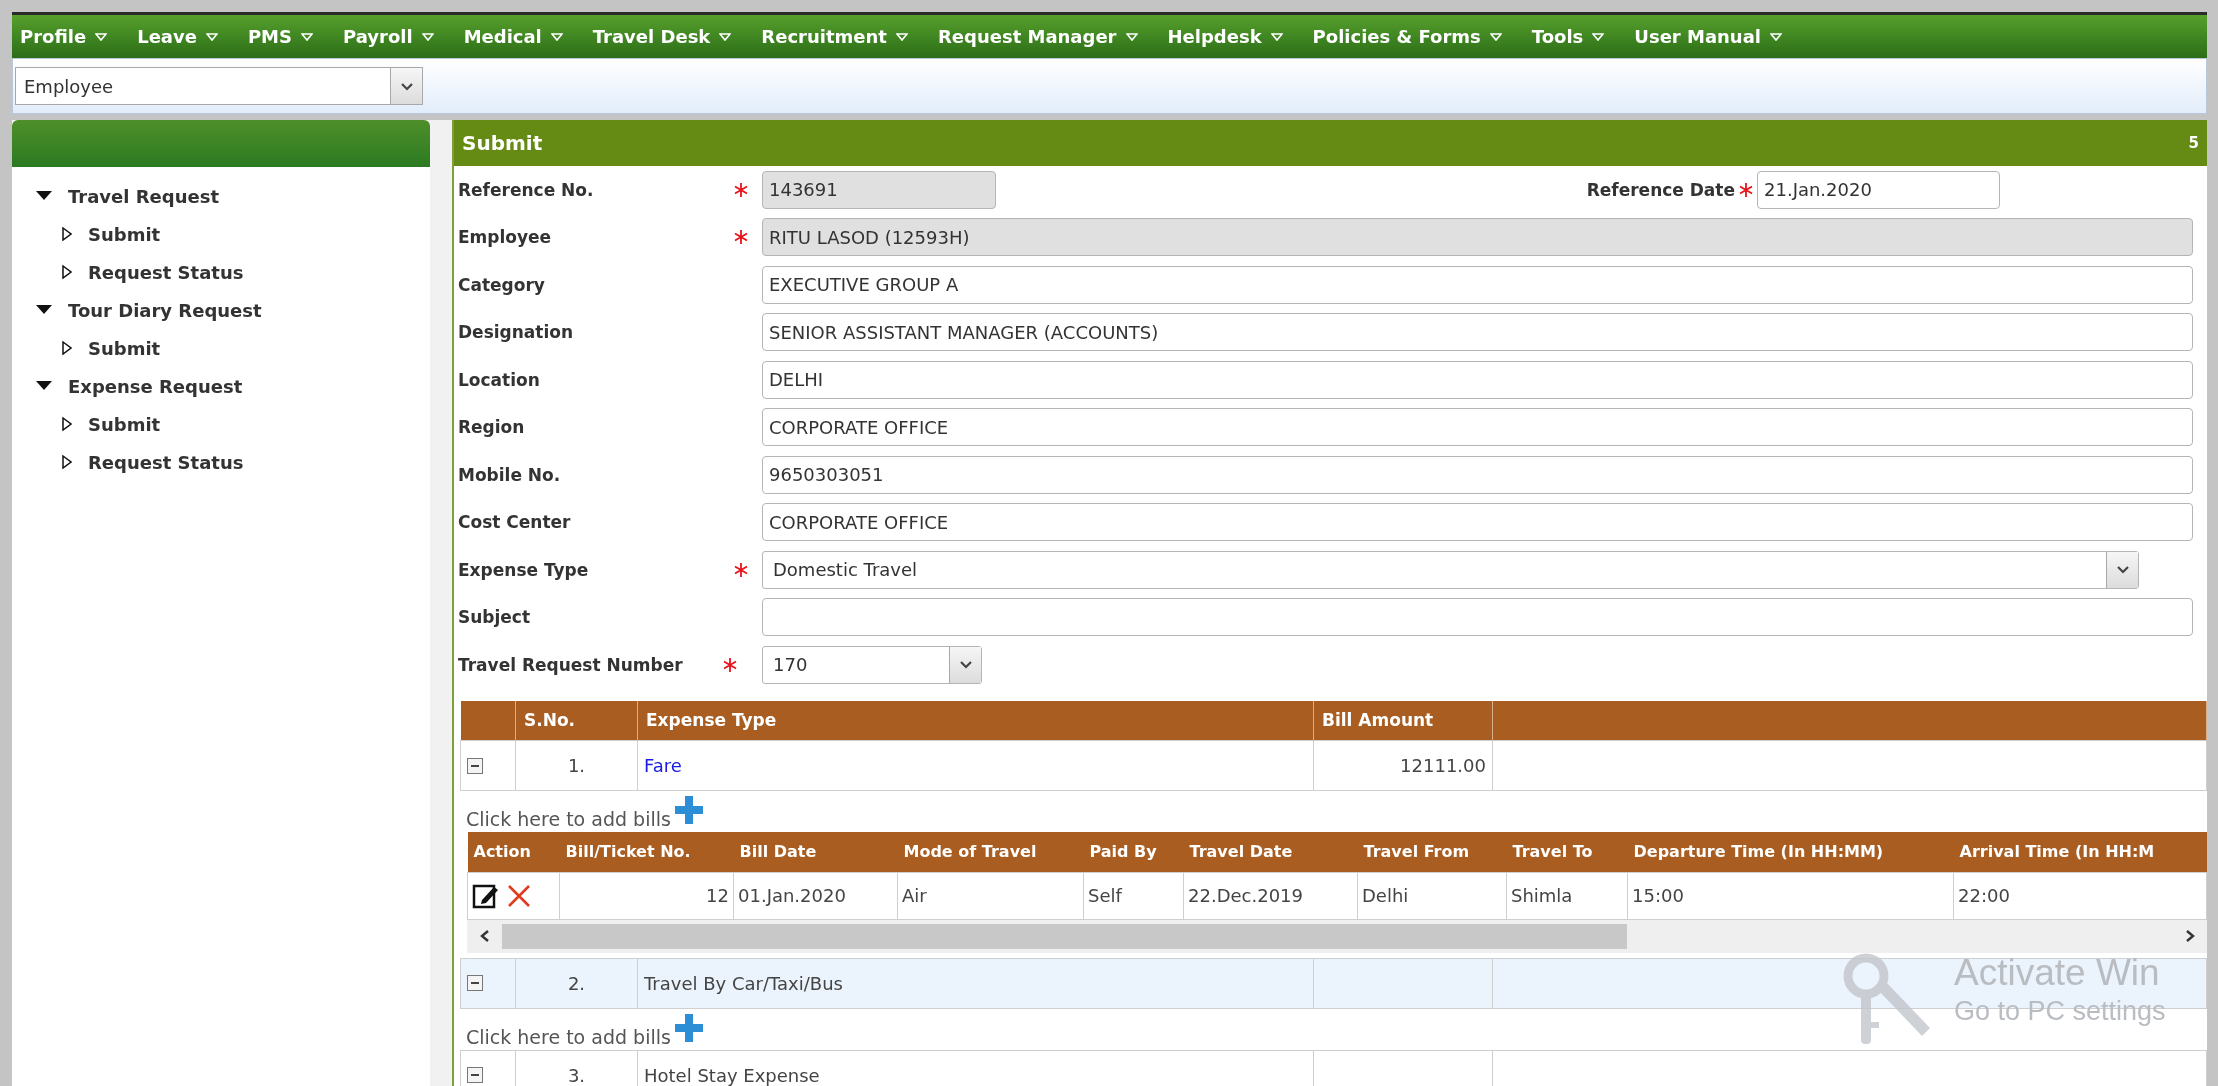 Image resolution: width=2218 pixels, height=1086 pixels. What do you see at coordinates (1407, 36) in the screenshot?
I see `menu-item: Policies & Forms` at bounding box center [1407, 36].